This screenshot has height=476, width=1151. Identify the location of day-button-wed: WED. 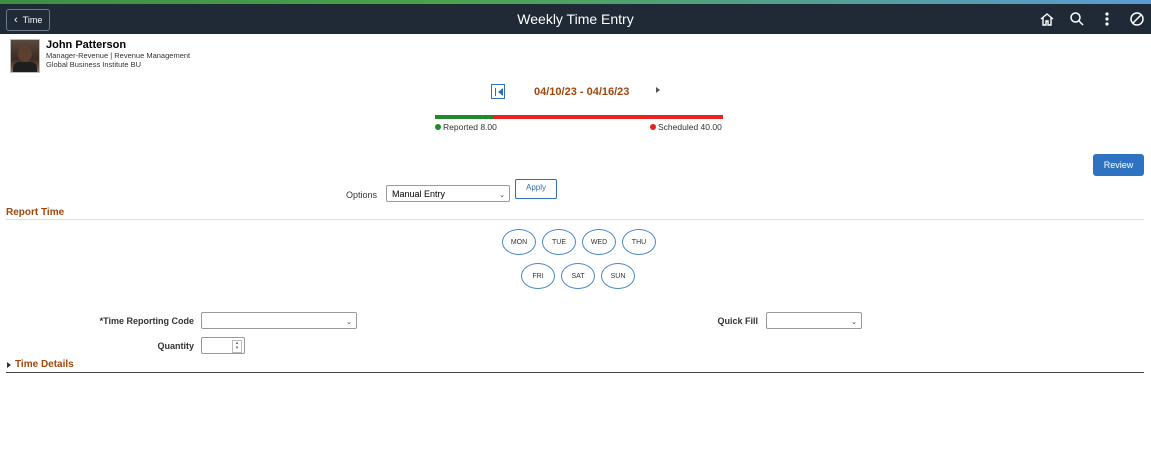
(599, 242).